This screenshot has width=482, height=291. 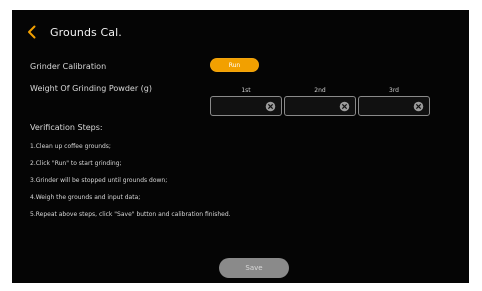 I want to click on weight-input-1st, so click(x=241, y=106).